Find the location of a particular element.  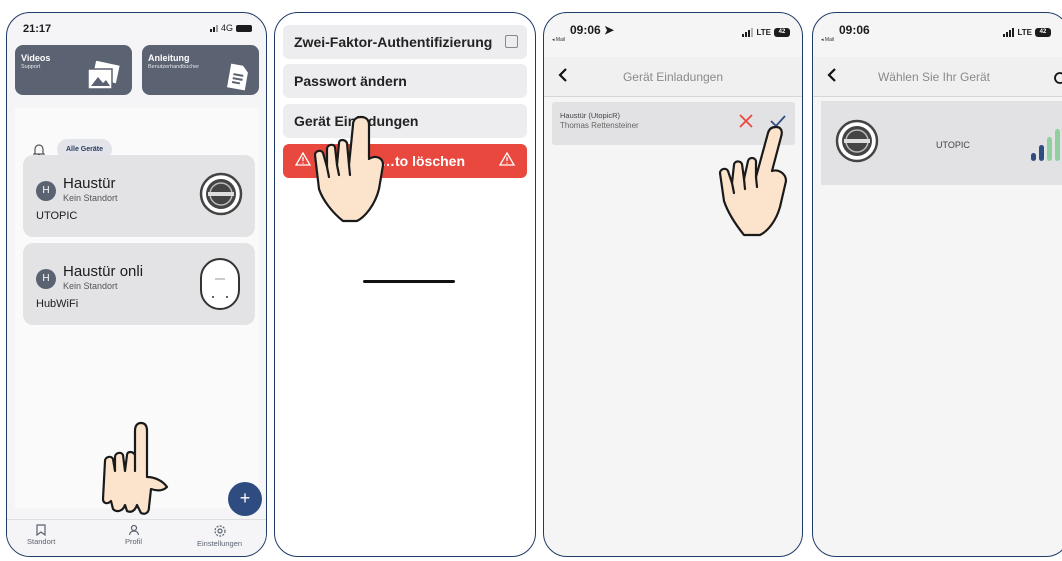

menu-item-device-invitations: Gerät Einladungen is located at coordinates (405, 121).